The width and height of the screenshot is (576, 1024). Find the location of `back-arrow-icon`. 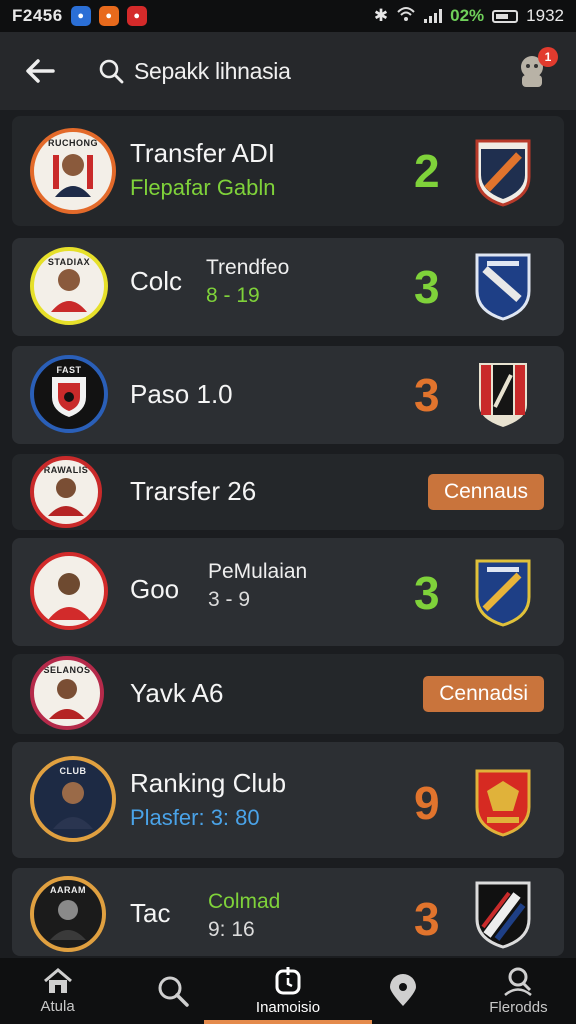

back-arrow-icon is located at coordinates (40, 71).